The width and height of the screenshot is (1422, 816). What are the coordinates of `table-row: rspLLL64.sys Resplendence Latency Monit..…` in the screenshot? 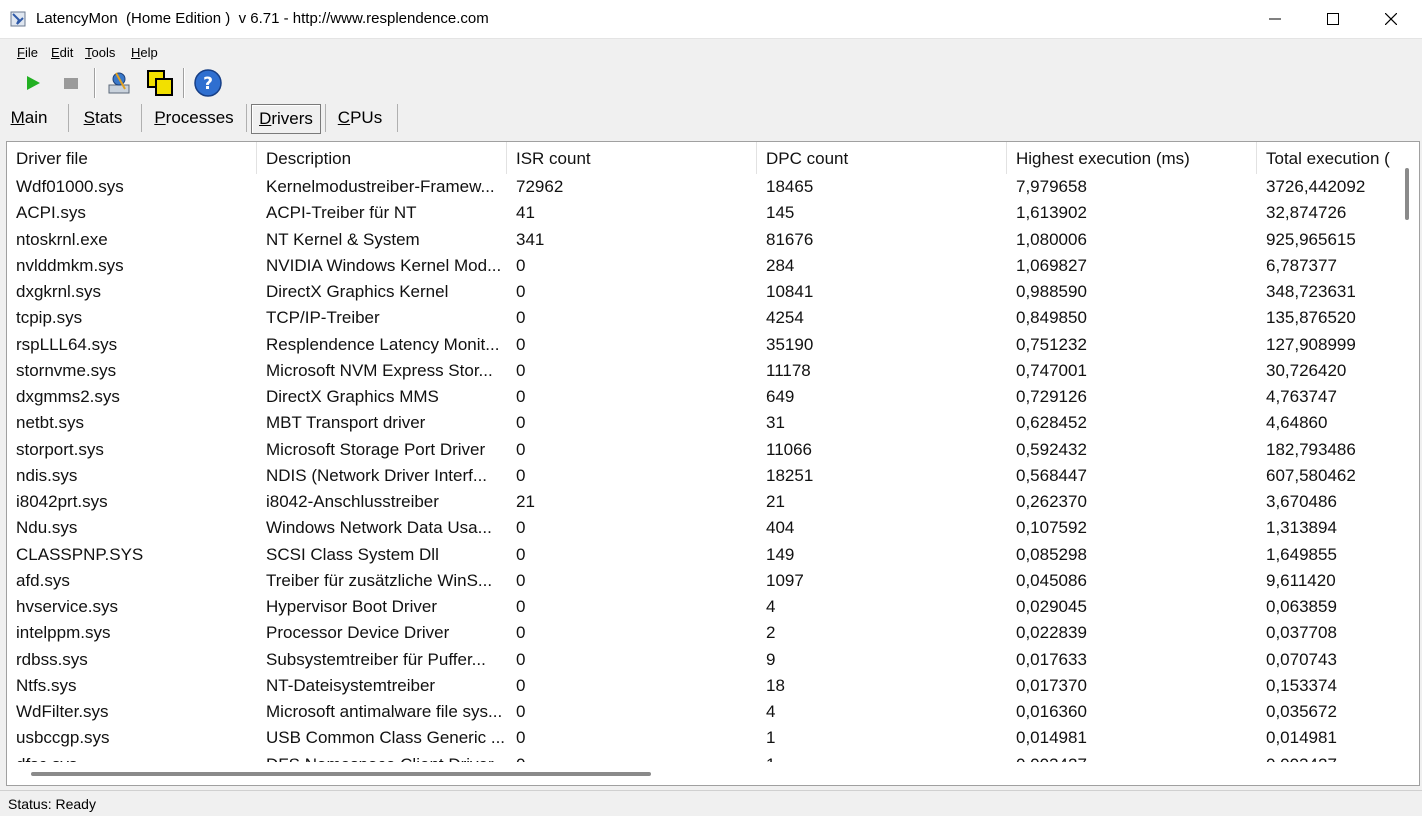 It's located at (700, 345).